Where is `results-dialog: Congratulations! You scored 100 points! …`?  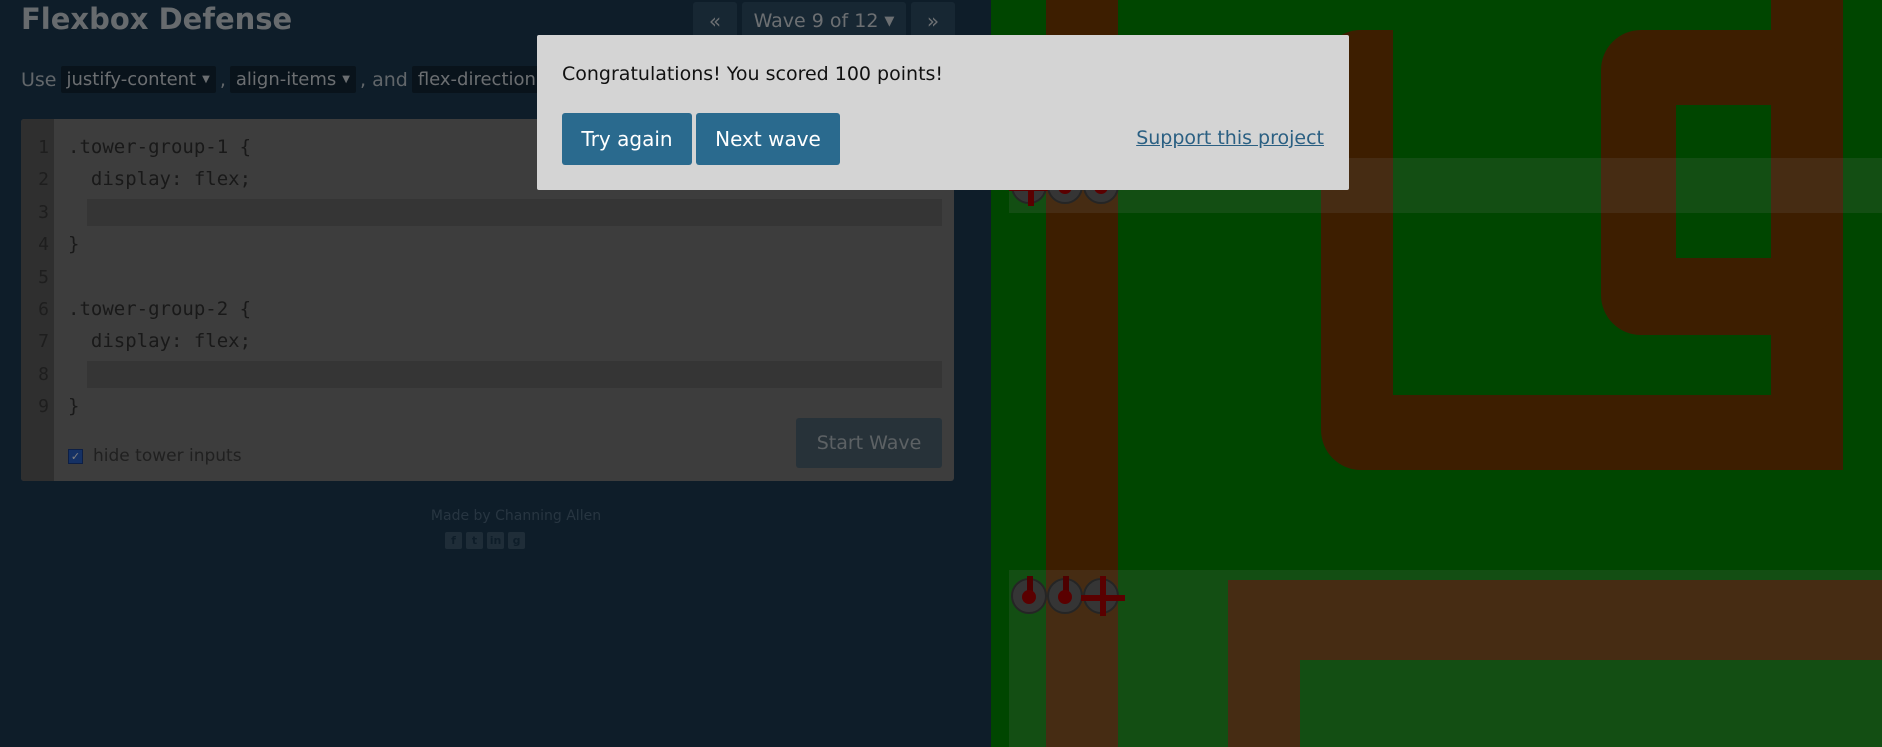 results-dialog: Congratulations! You scored 100 points! … is located at coordinates (943, 112).